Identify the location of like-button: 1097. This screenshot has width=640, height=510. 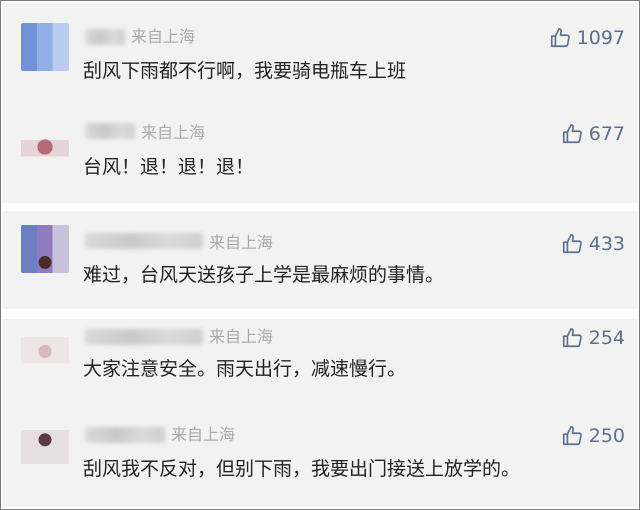
(587, 38).